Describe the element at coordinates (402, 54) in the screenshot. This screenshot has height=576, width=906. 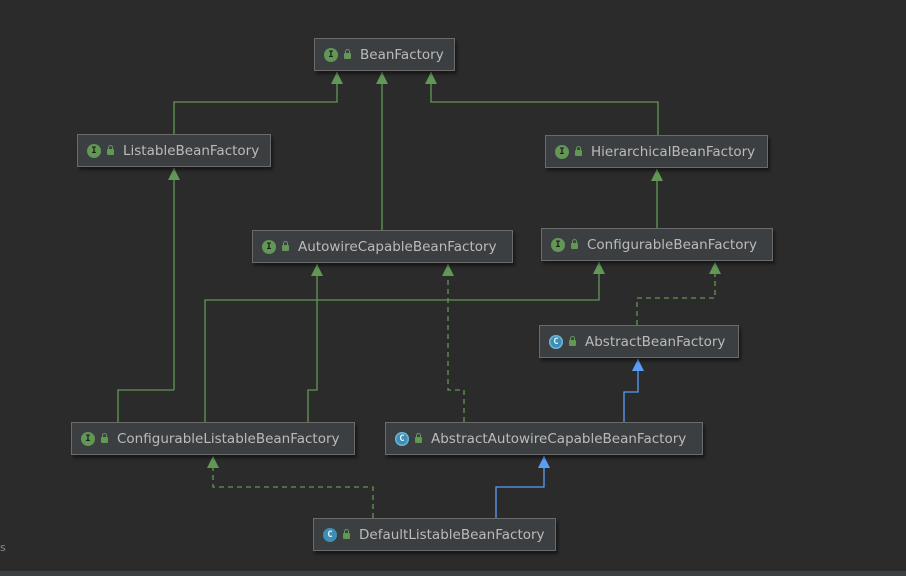
I see `node-label: BeanFactory` at that location.